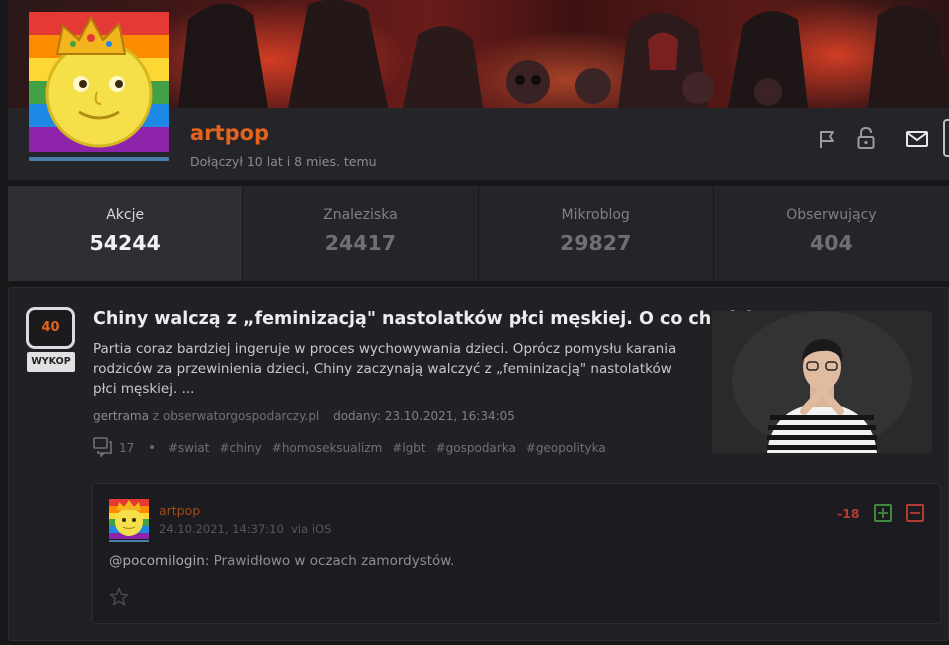  I want to click on link-author: gertrama, so click(121, 416).